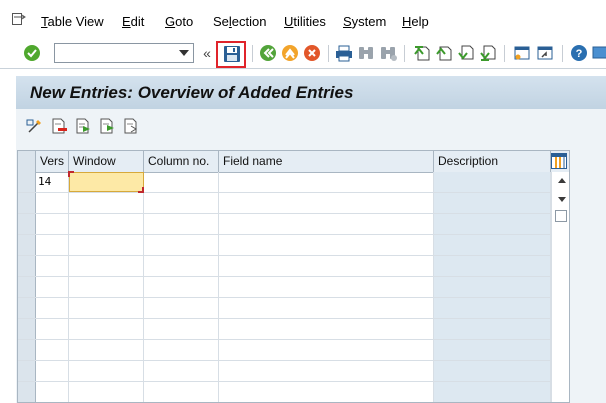  What do you see at coordinates (181, 161) in the screenshot?
I see `column-header-column-no: Column no.` at bounding box center [181, 161].